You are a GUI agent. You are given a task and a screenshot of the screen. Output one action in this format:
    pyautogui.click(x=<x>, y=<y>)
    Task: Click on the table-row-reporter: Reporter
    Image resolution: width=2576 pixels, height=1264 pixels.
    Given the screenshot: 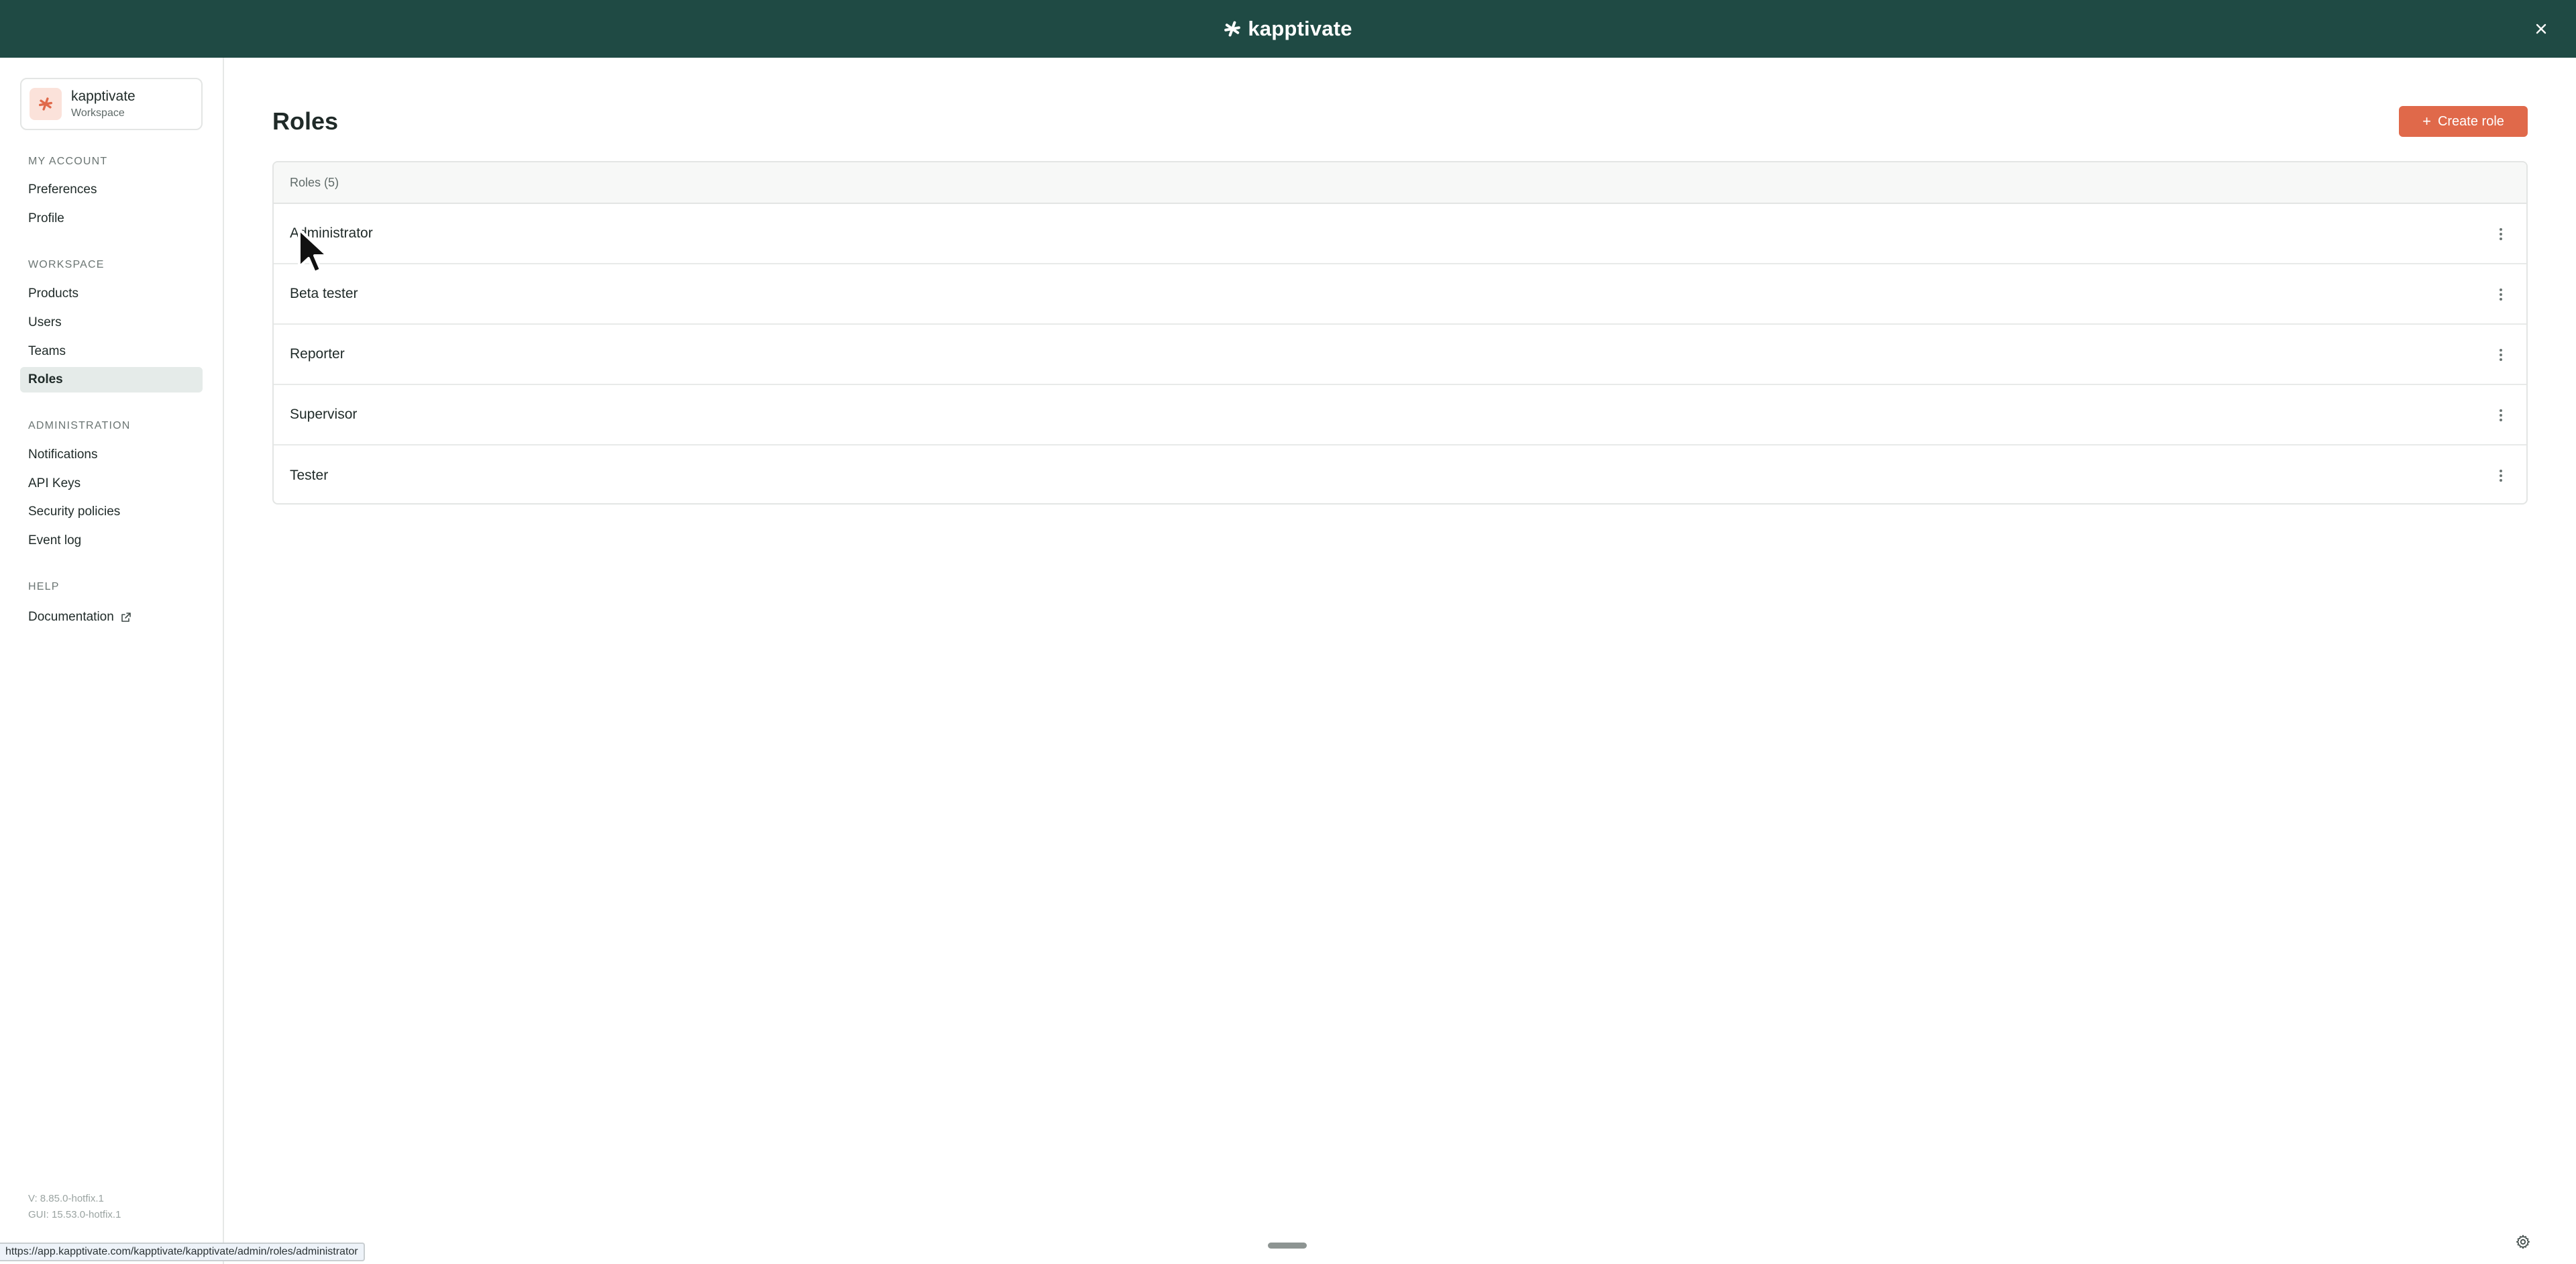 What is the action you would take?
    pyautogui.click(x=1400, y=355)
    